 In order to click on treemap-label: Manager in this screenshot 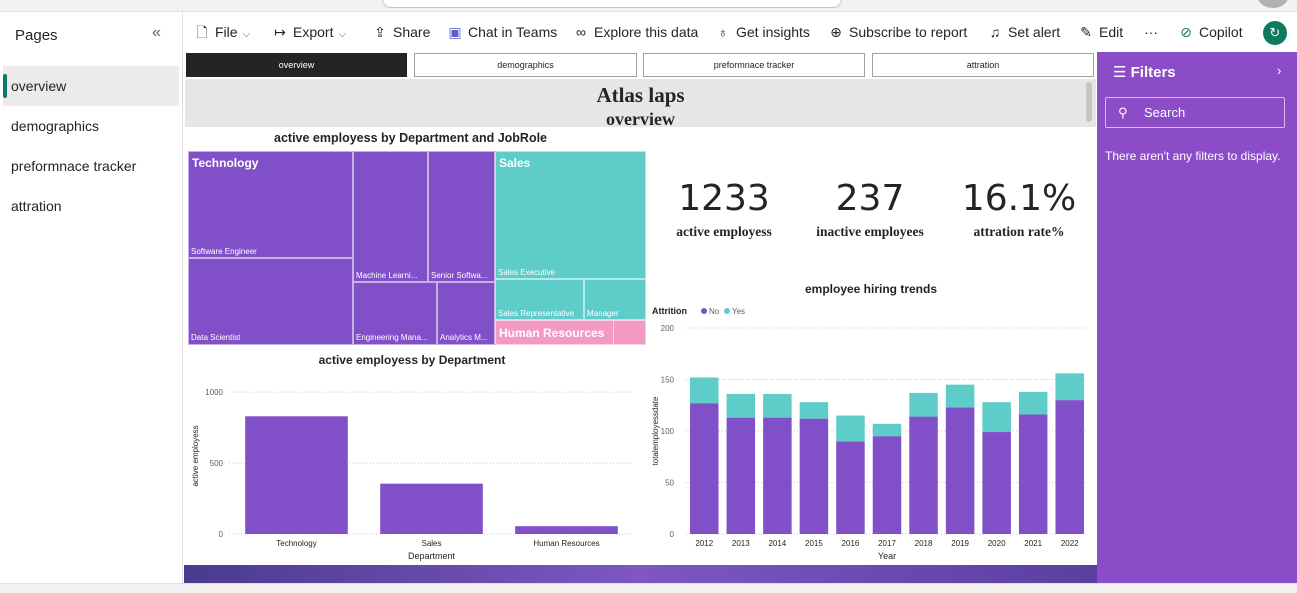, I will do `click(603, 313)`.